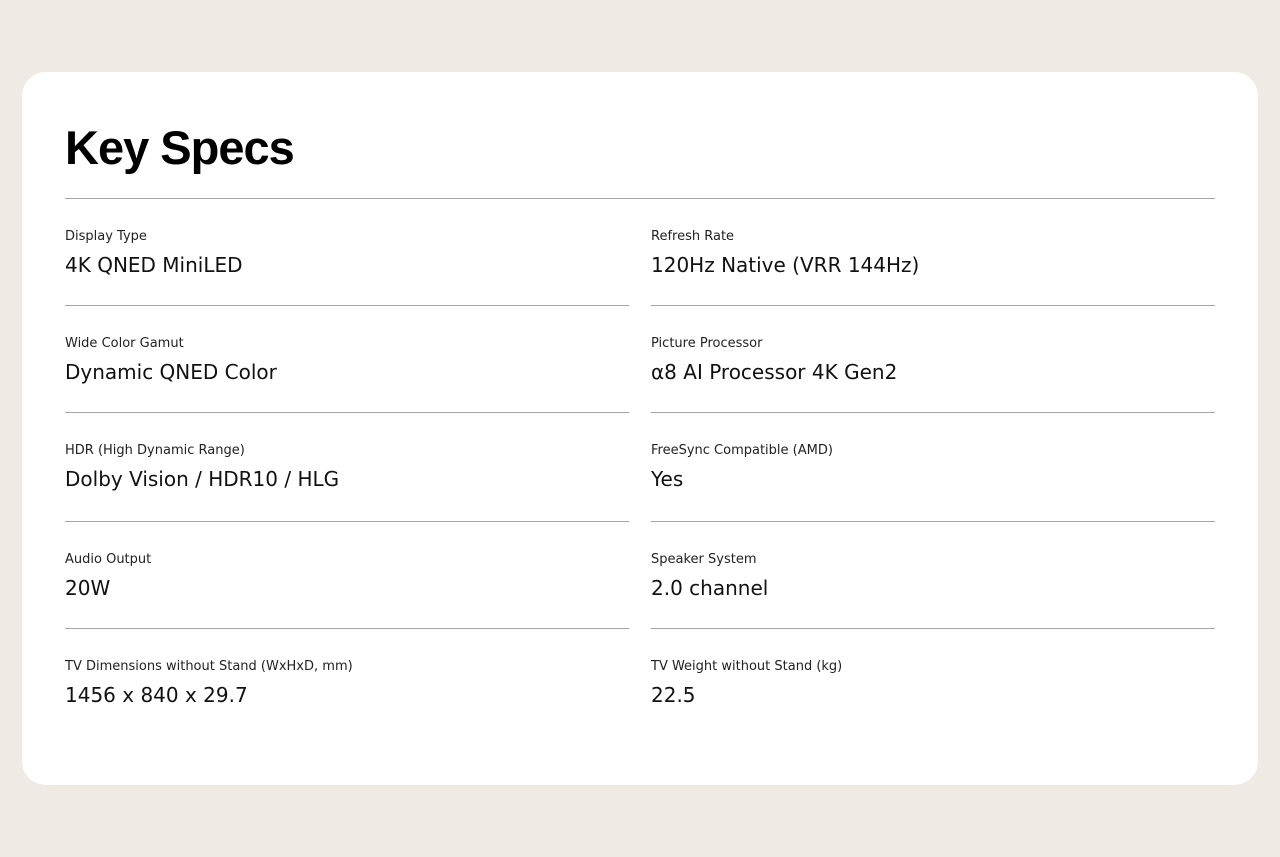  What do you see at coordinates (707, 343) in the screenshot?
I see `spec-label: Picture Processor` at bounding box center [707, 343].